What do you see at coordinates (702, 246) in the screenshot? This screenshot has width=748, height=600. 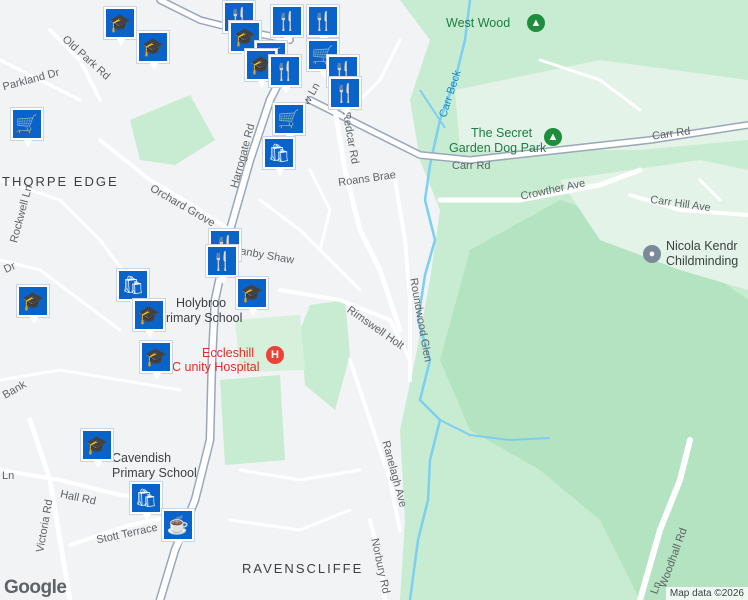 I see `childminding-label-line1: Nicola Kendr` at bounding box center [702, 246].